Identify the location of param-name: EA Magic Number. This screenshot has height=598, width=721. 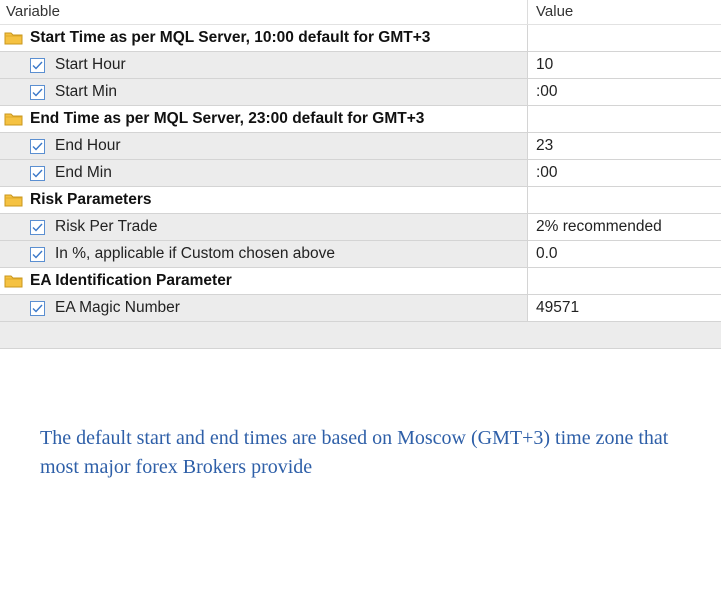
(117, 307).